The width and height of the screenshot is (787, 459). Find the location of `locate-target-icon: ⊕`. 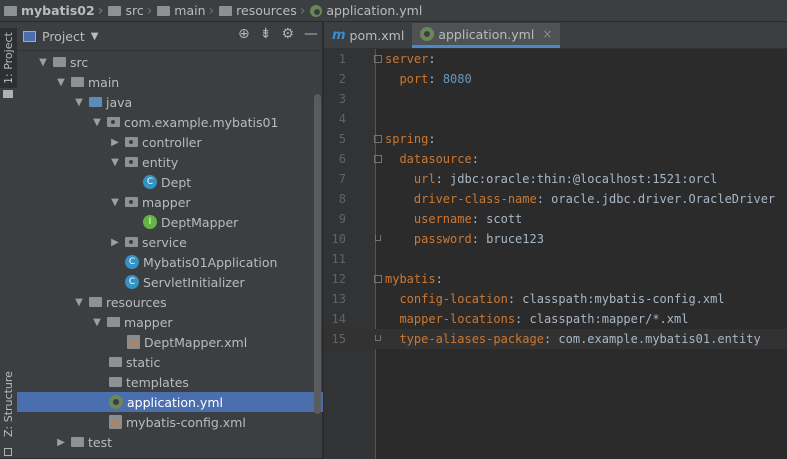

locate-target-icon: ⊕ is located at coordinates (244, 34).